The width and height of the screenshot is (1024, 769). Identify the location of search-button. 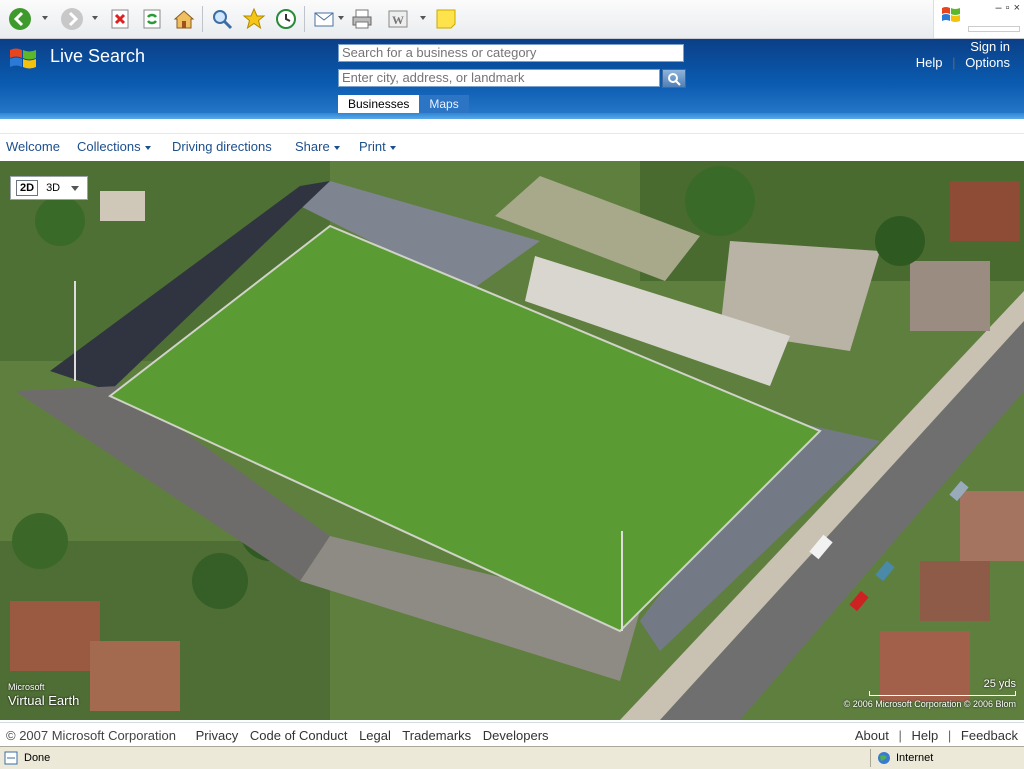
(674, 78).